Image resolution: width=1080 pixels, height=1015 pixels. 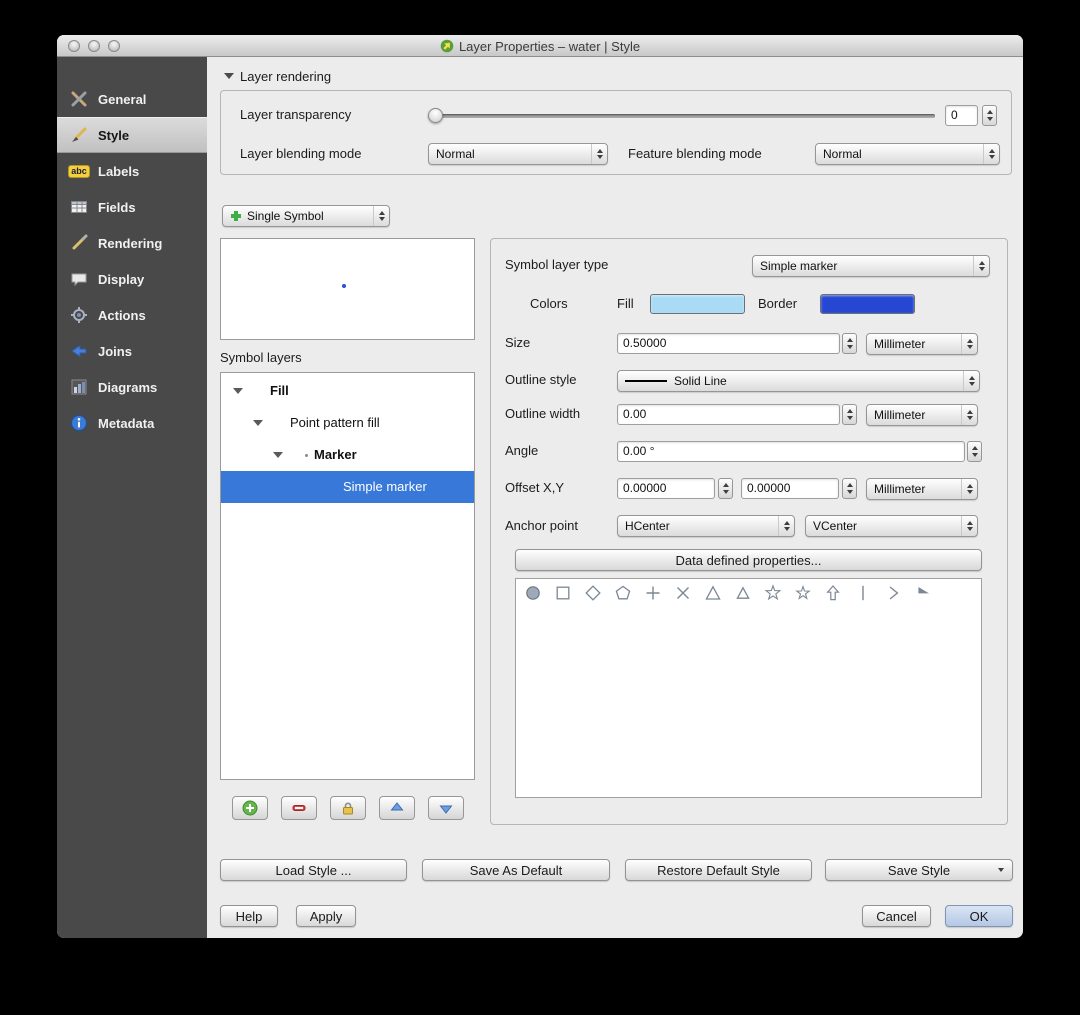 What do you see at coordinates (306, 216) in the screenshot?
I see `renderer-type-select: Single Symbol` at bounding box center [306, 216].